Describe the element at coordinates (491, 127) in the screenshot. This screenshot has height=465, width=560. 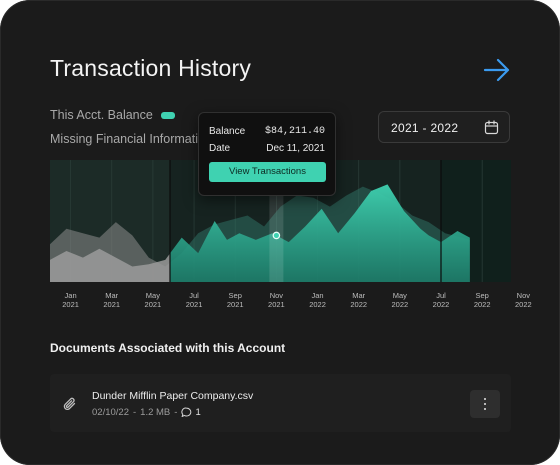
I see `calendar-icon` at that location.